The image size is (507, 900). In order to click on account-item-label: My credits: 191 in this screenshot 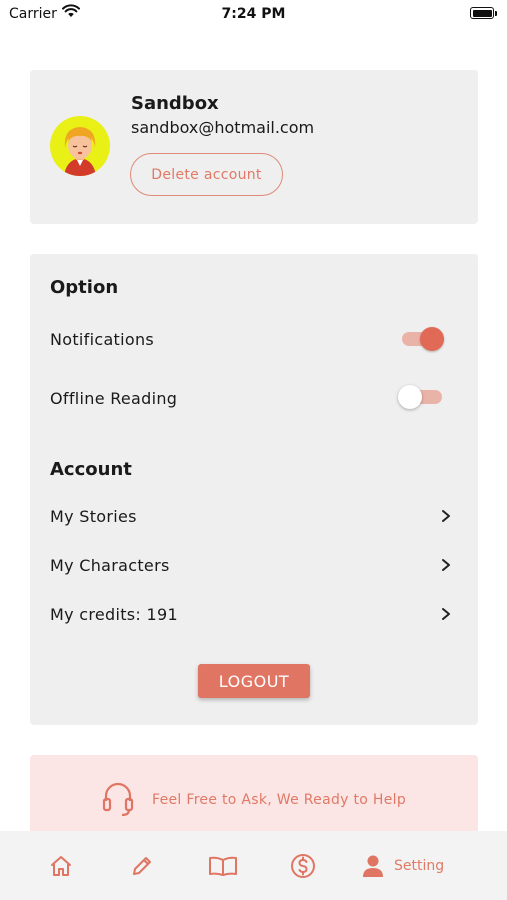, I will do `click(114, 614)`.